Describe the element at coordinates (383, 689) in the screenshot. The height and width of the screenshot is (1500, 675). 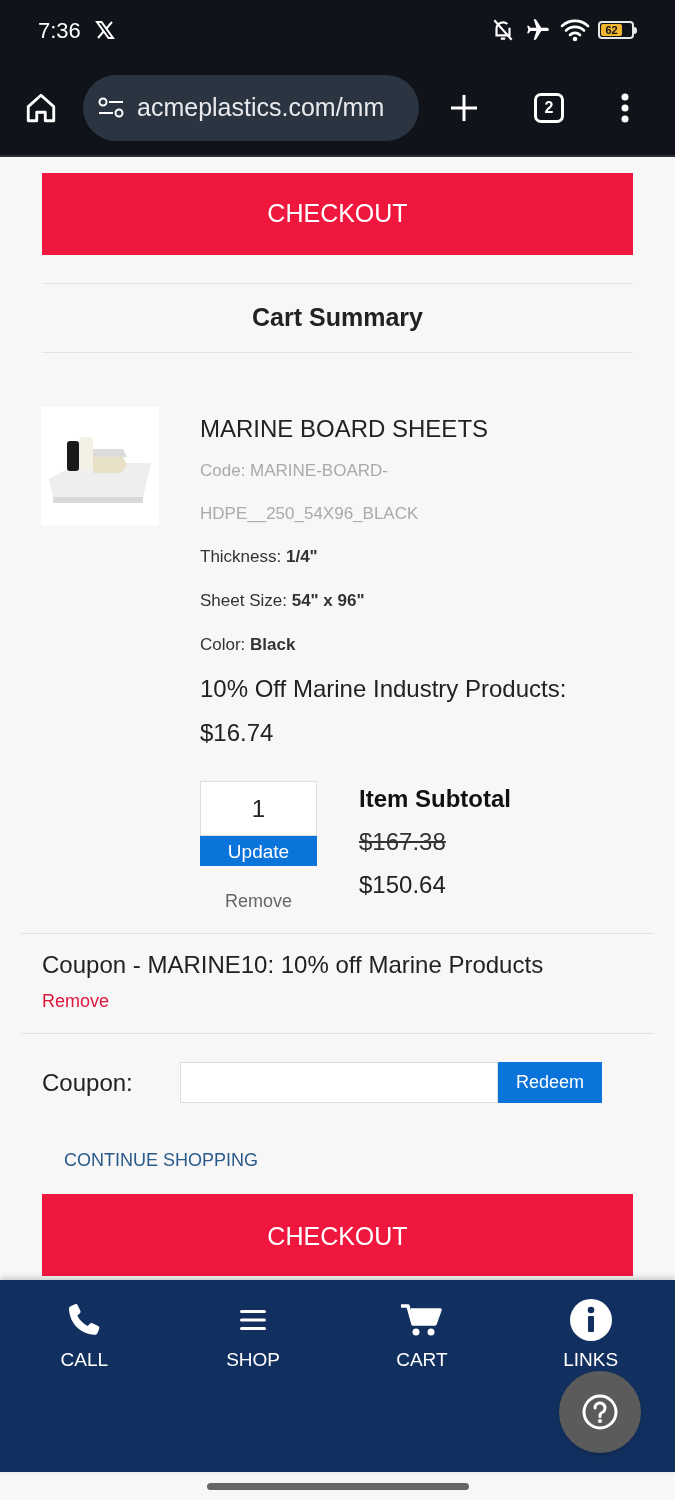
I see `discount-label: 10% Off Marine Industry Products:` at that location.